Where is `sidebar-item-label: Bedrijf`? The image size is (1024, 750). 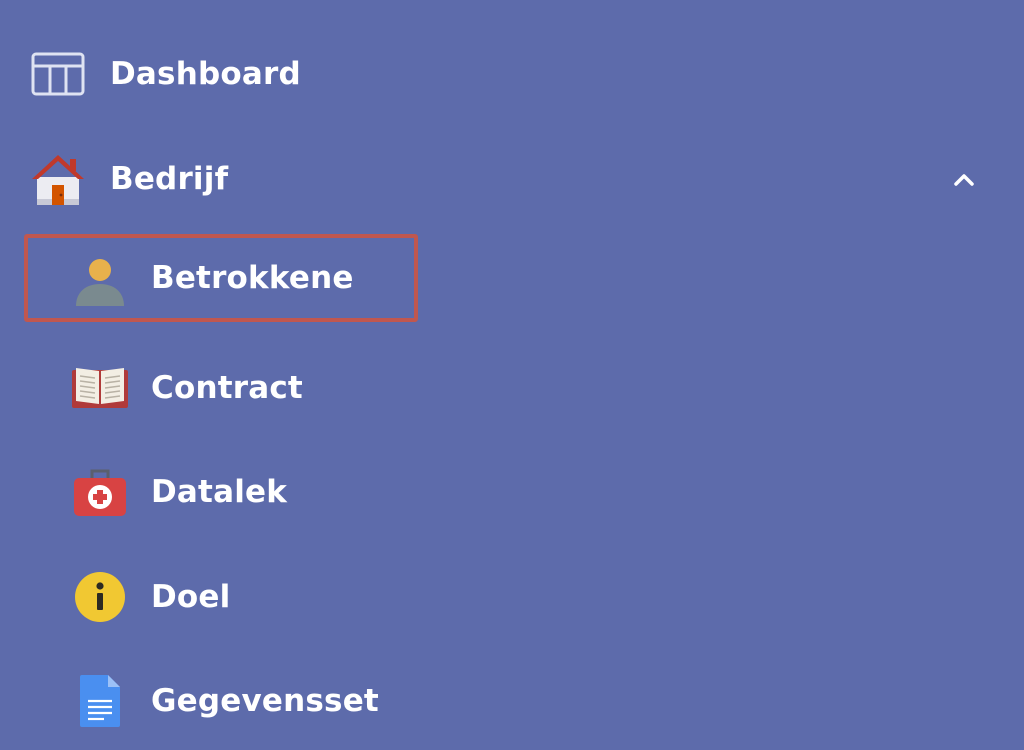 sidebar-item-label: Bedrijf is located at coordinates (169, 179).